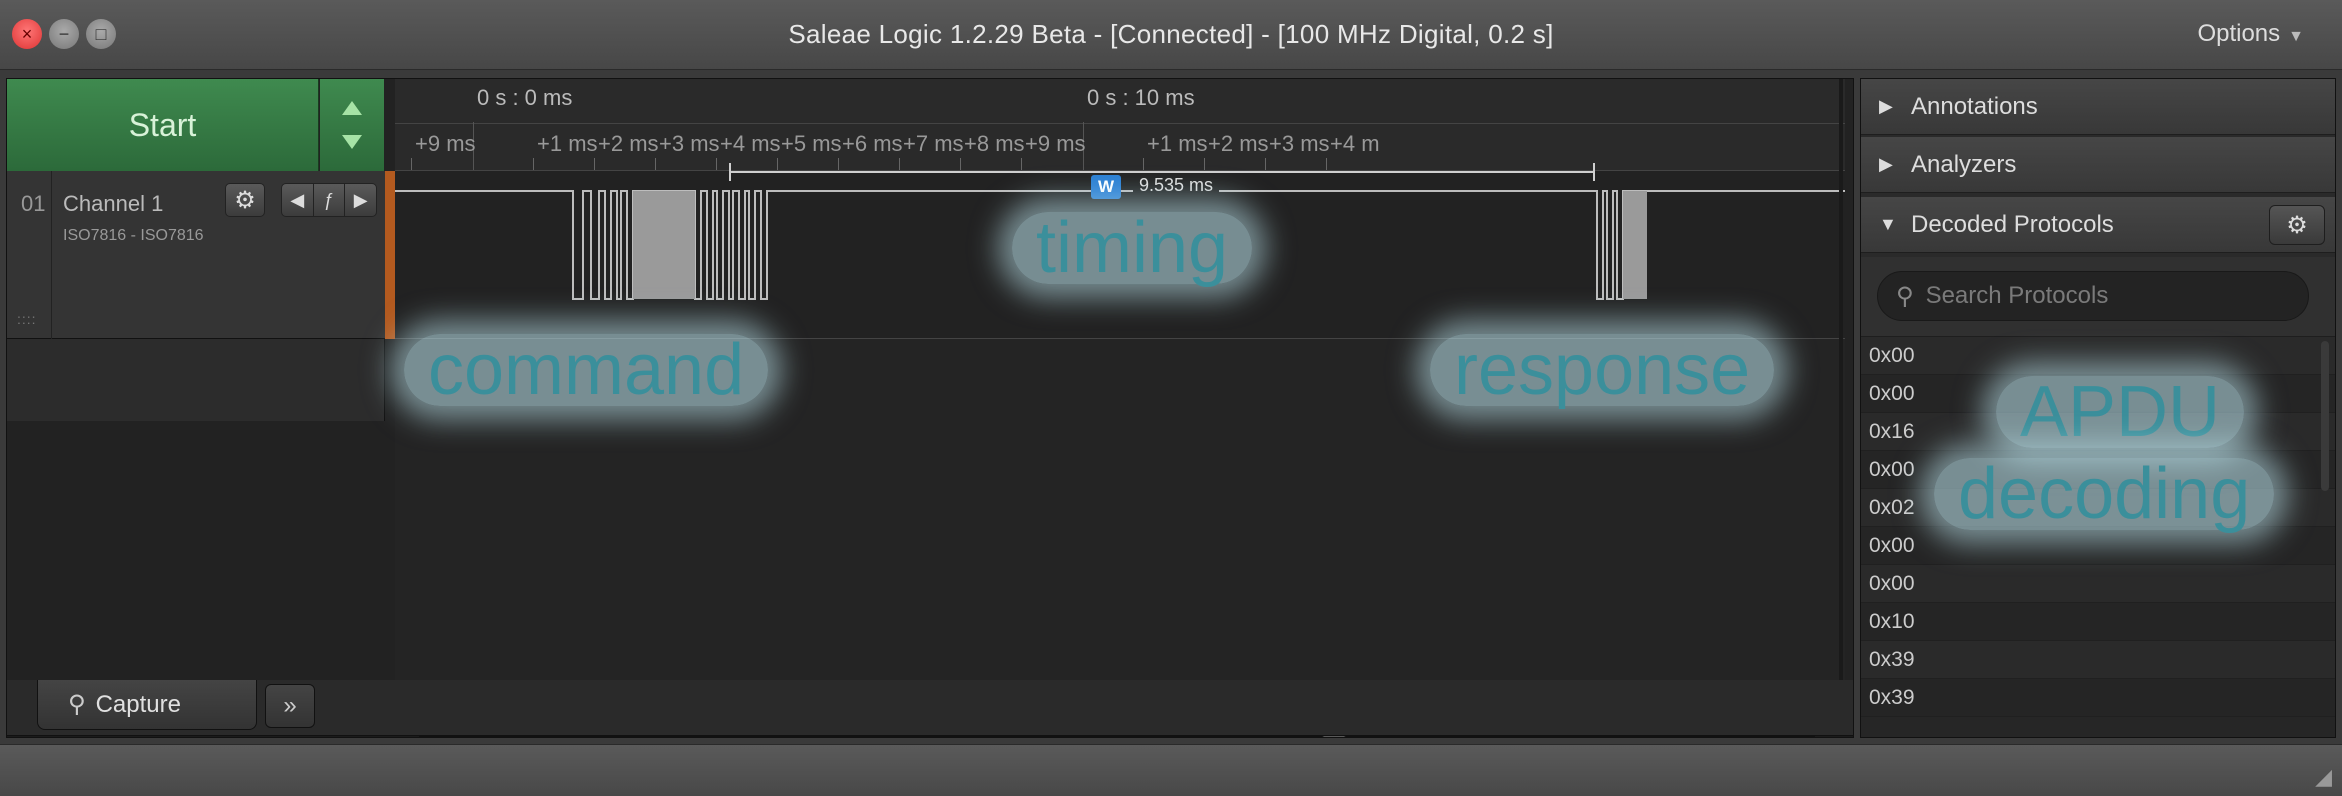  I want to click on analyzers-section-header: ▶ Analyzers, so click(2098, 165).